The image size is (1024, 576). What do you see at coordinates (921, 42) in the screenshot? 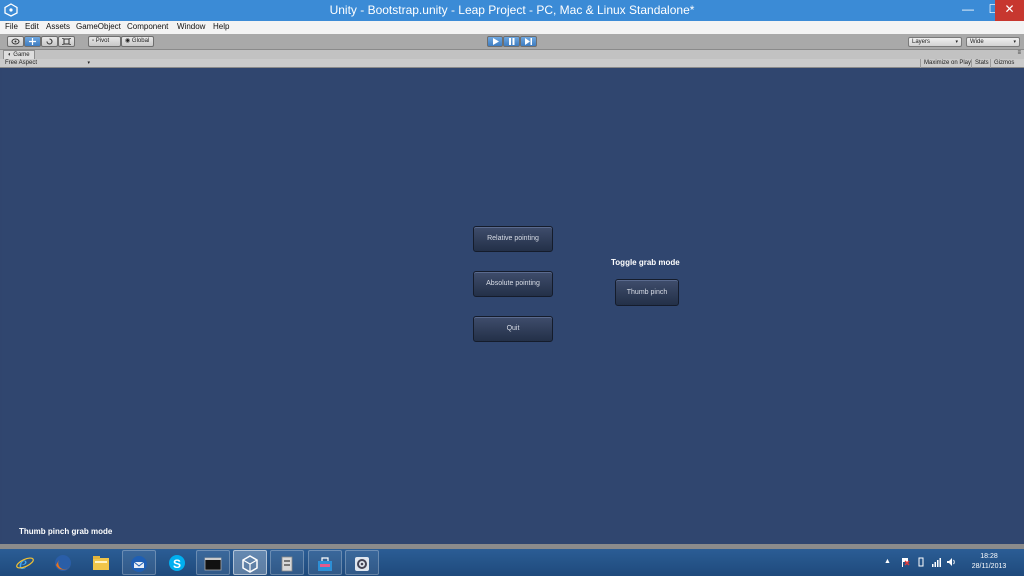
I see `layers-label: Layers` at bounding box center [921, 42].